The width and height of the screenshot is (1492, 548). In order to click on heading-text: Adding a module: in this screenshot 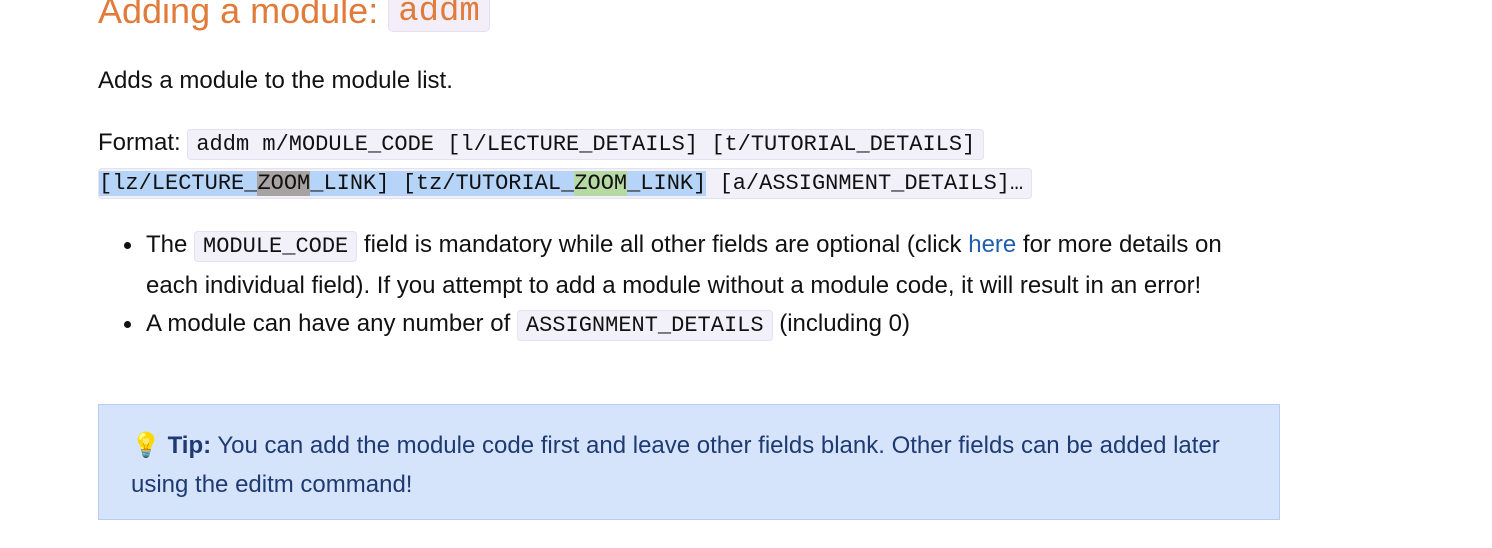, I will do `click(238, 15)`.